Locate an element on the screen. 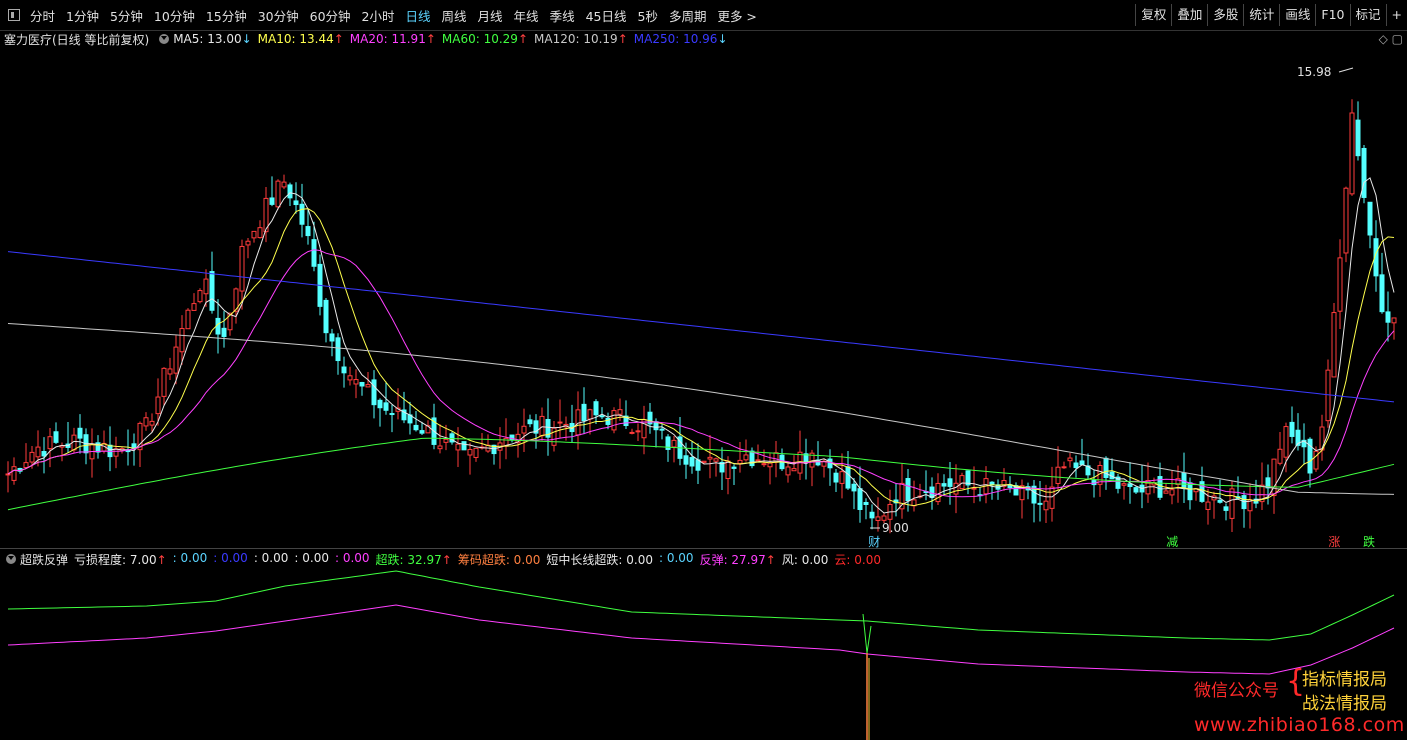 The width and height of the screenshot is (1407, 740). period-tab-10: 月线 is located at coordinates (490, 15).